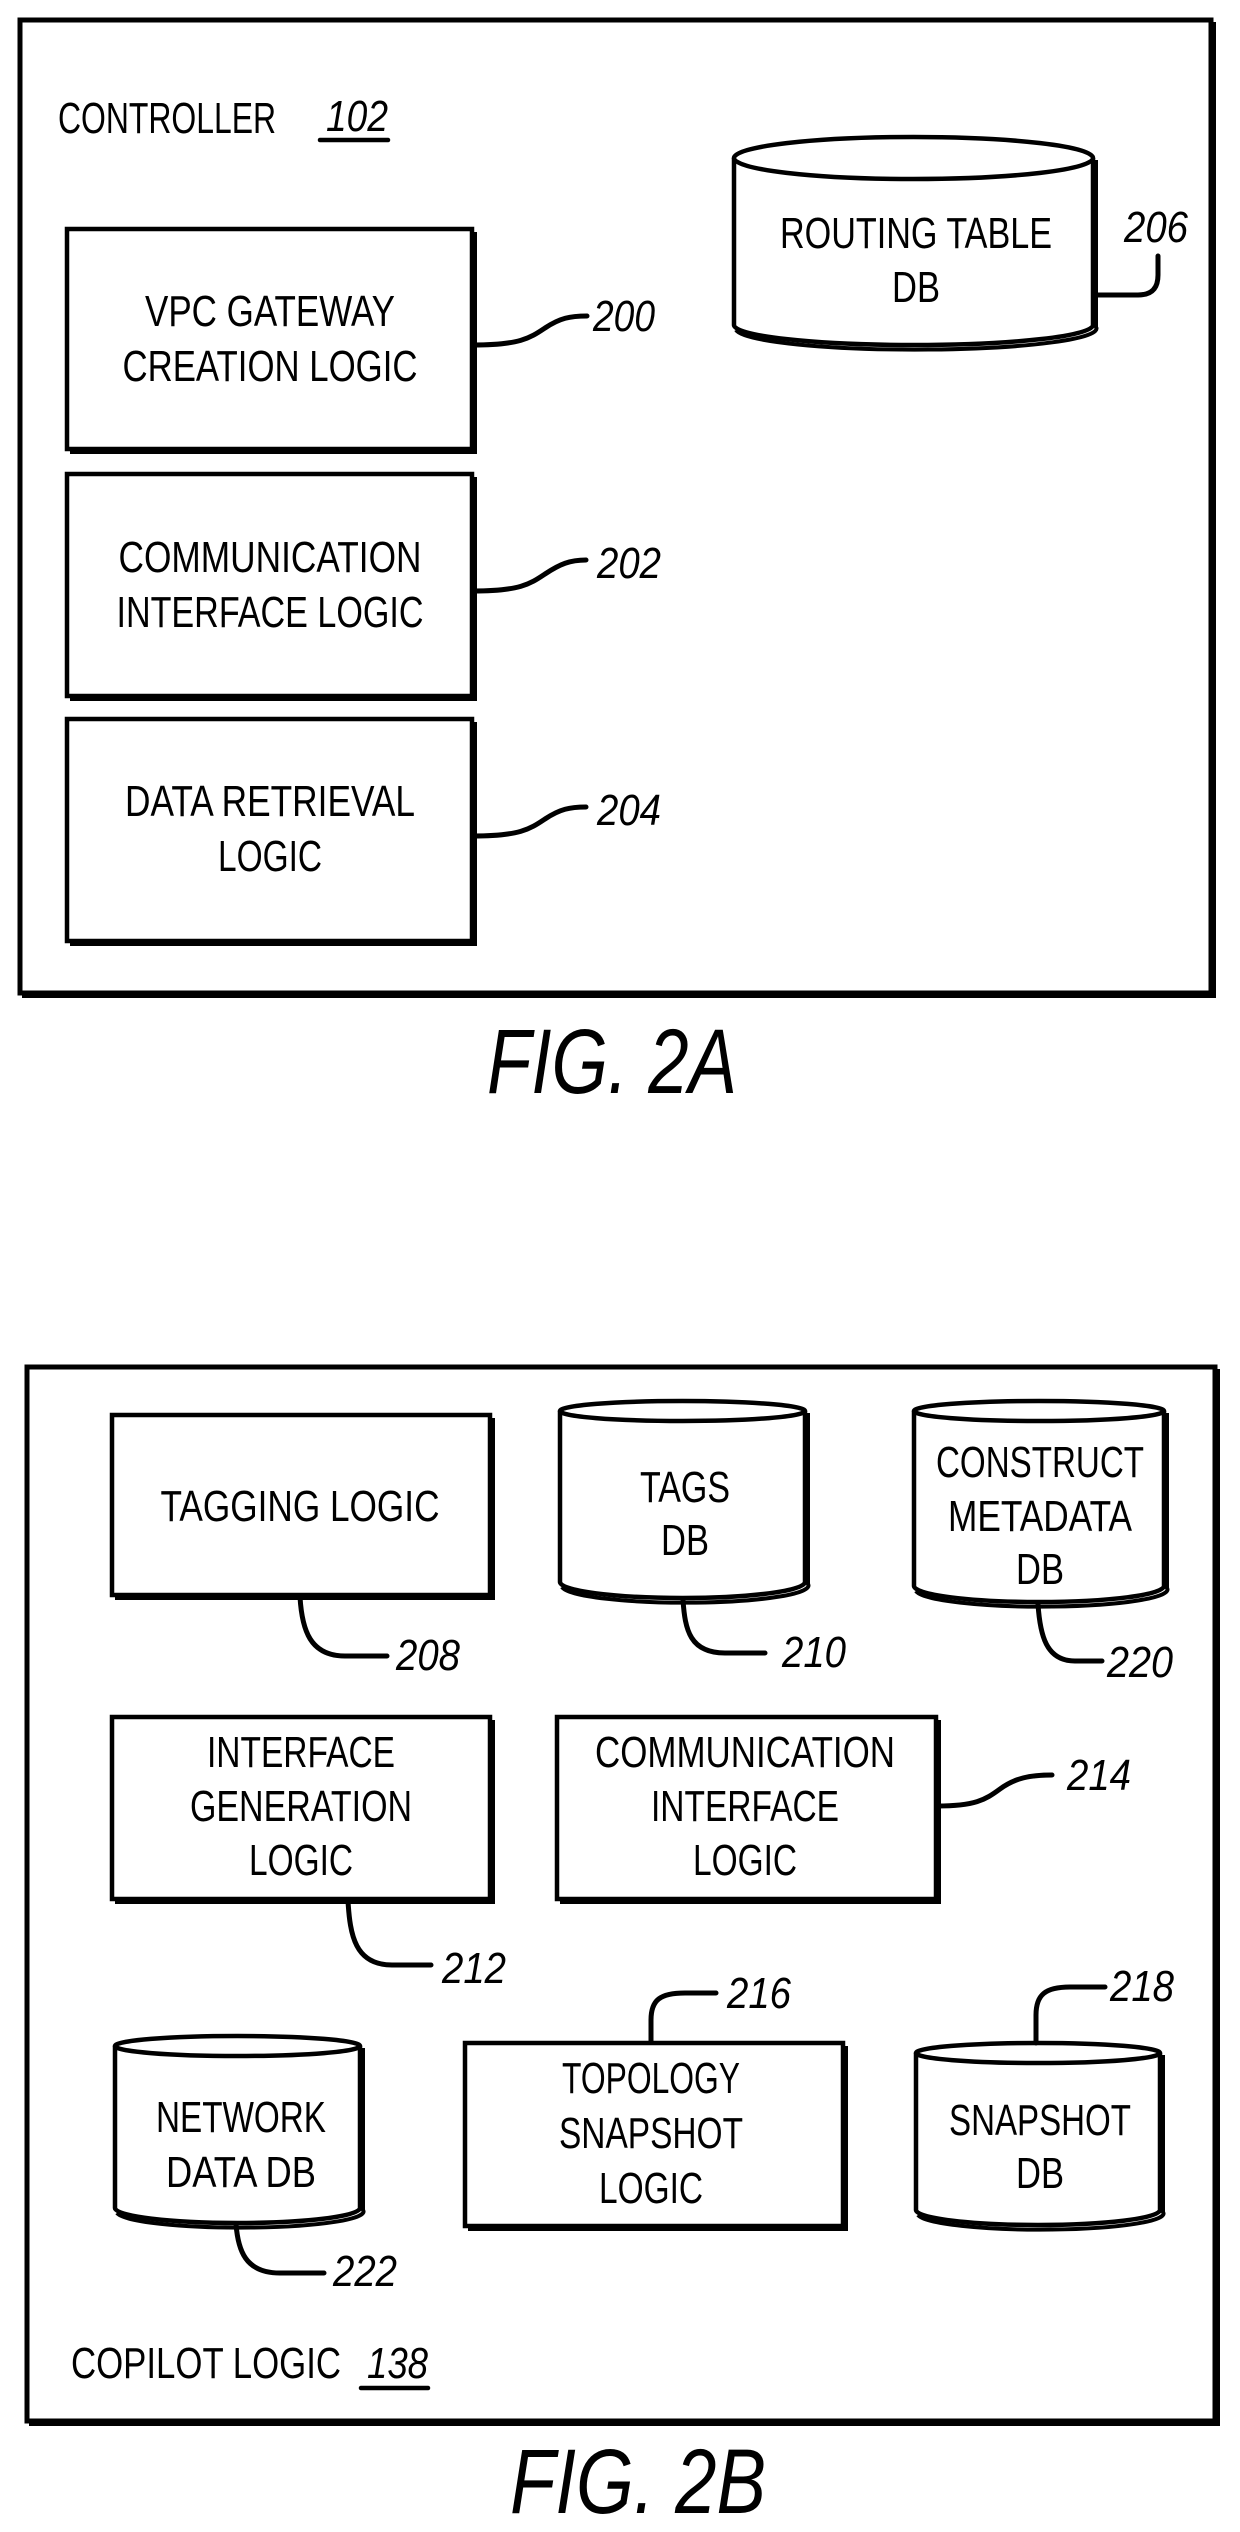 The height and width of the screenshot is (2532, 1240). I want to click on routing-table-db-cylinder: ROUTING TABLE DB 206, so click(959, 243).